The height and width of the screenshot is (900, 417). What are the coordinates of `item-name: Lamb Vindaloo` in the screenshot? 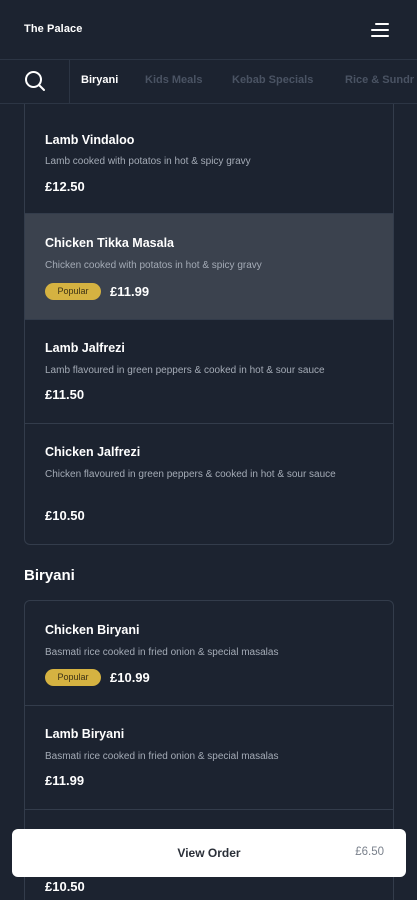 It's located at (90, 140).